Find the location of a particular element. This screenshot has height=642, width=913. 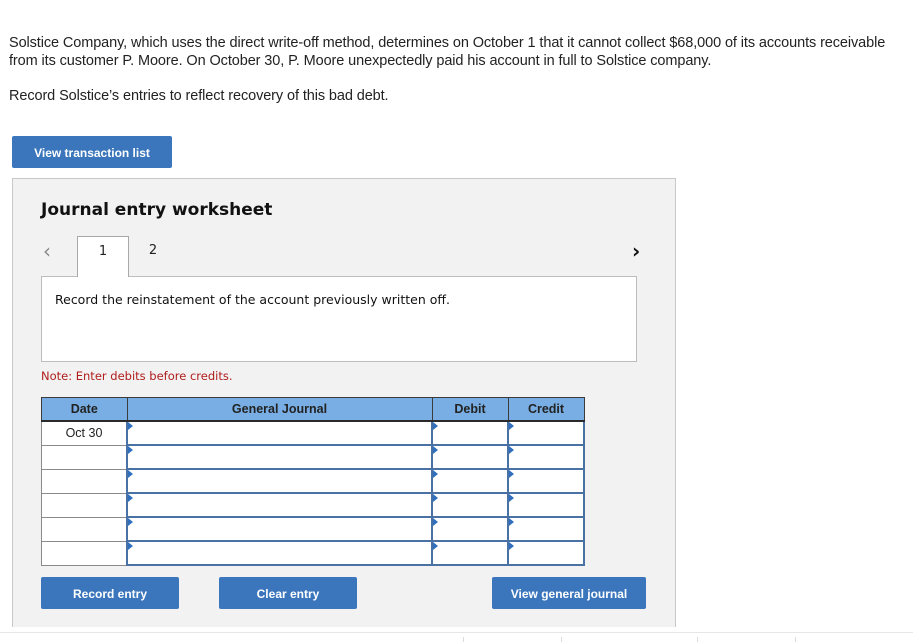

clear-entry-button: Clear entry is located at coordinates (288, 593).